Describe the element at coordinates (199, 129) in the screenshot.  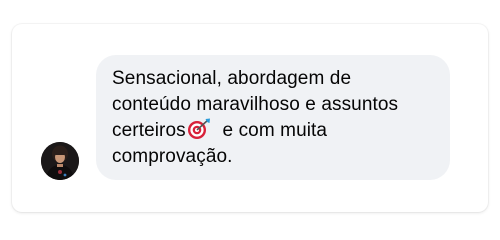
I see `direct-hit-target-icon` at that location.